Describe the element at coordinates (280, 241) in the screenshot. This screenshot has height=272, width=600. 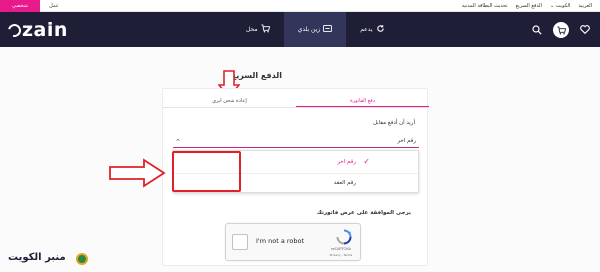
I see `recaptcha-label: I'm not a robot` at that location.